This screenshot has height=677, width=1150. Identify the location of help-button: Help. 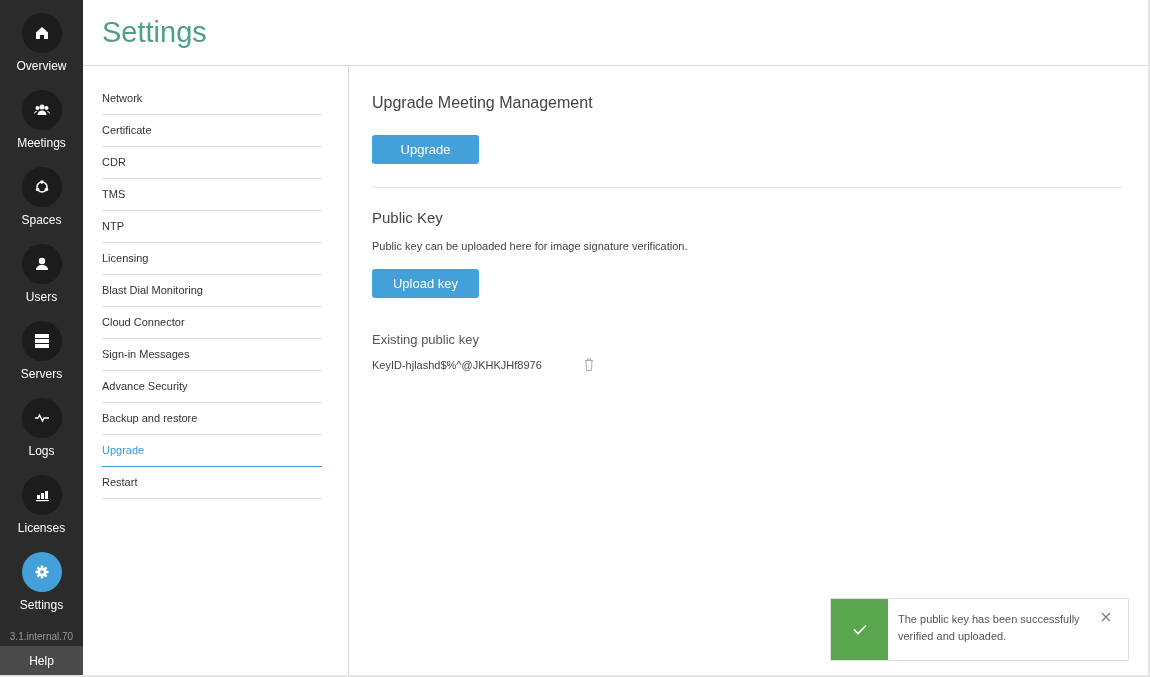
(41, 660).